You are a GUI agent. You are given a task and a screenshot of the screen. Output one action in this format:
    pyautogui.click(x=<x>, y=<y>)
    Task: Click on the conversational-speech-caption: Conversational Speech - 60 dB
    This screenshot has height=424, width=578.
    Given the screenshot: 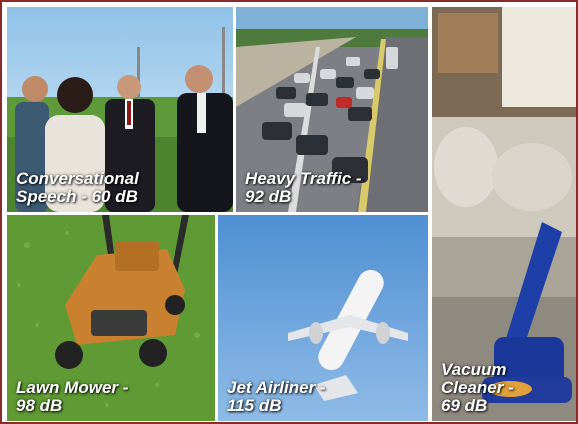 What is the action you would take?
    pyautogui.click(x=77, y=188)
    